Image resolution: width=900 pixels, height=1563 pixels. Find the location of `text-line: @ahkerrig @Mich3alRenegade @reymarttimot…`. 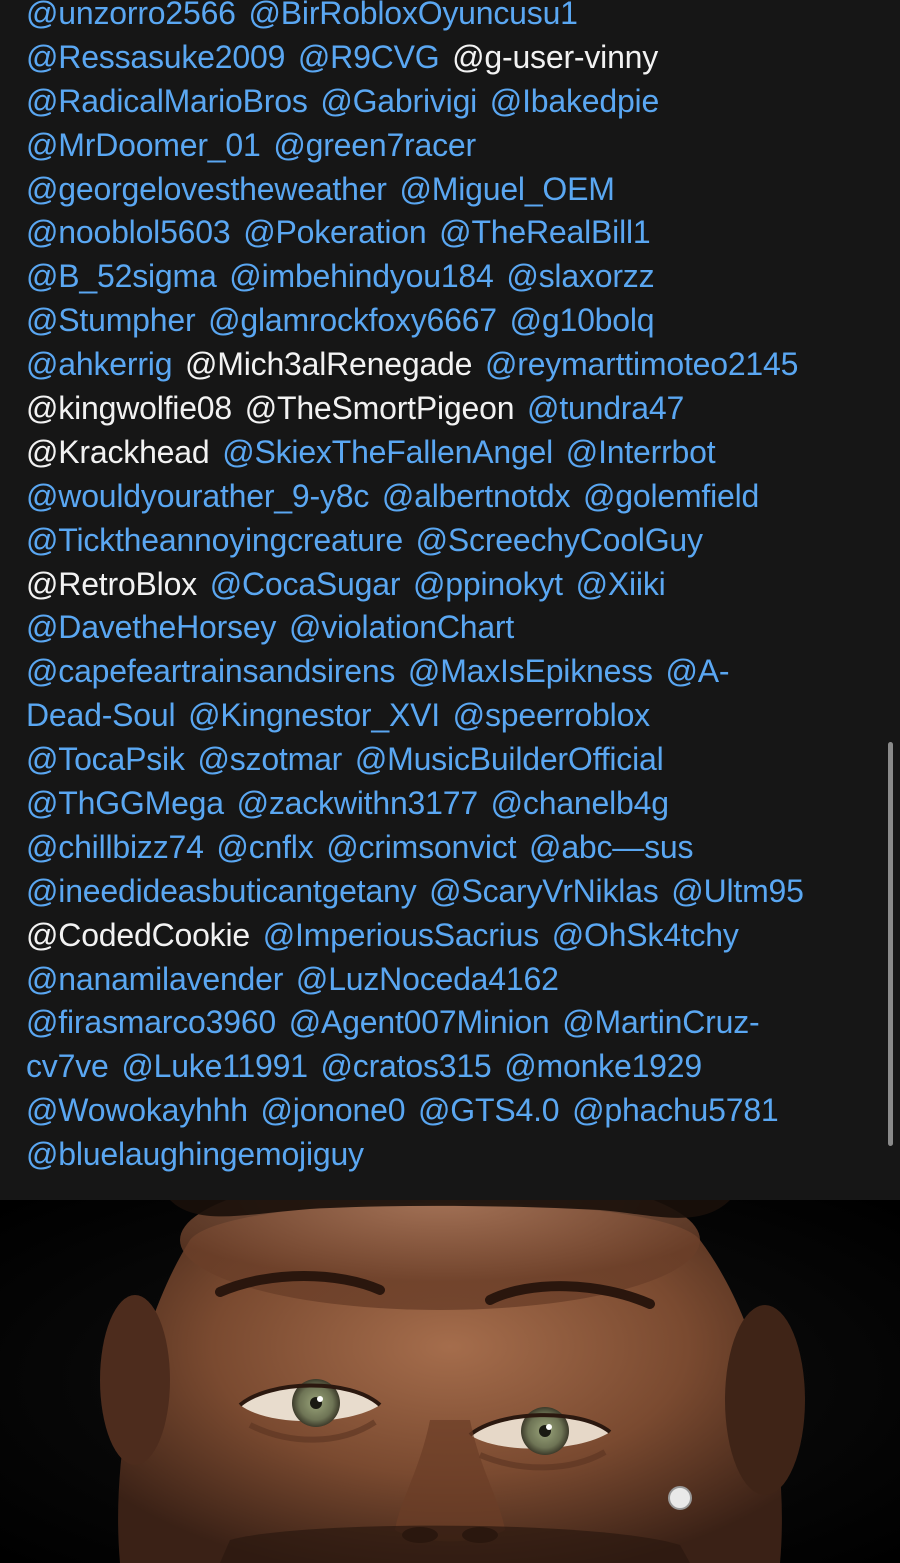

text-line: @ahkerrig @Mich3alRenegade @reymarttimot… is located at coordinates (457, 365).